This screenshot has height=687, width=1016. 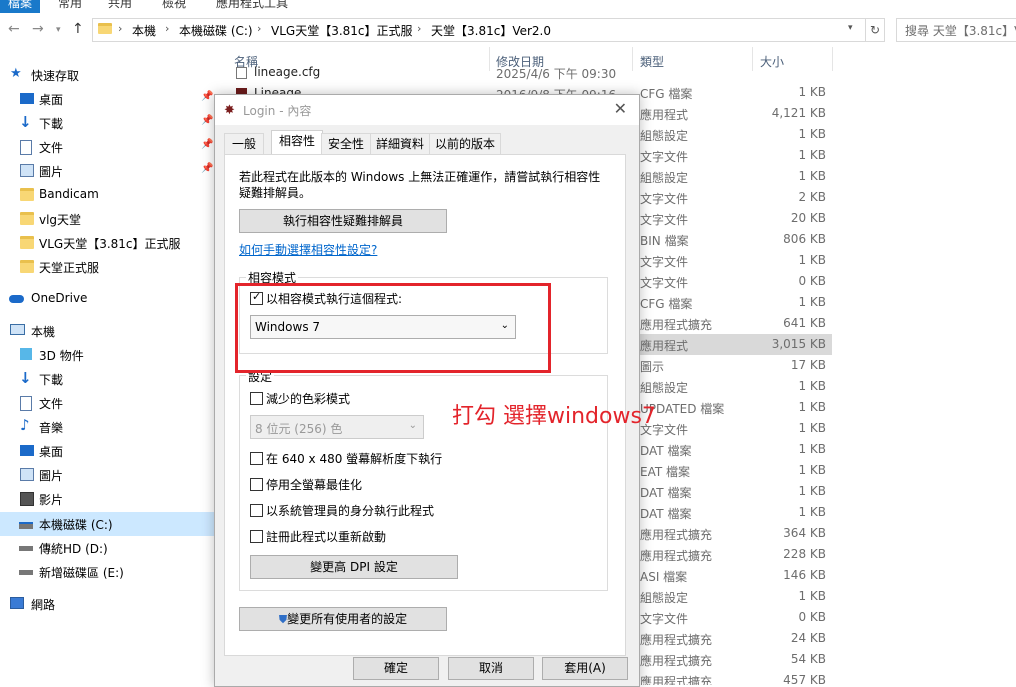 I want to click on table-row: 應用程式擴充 457 KB, so click(x=732, y=677).